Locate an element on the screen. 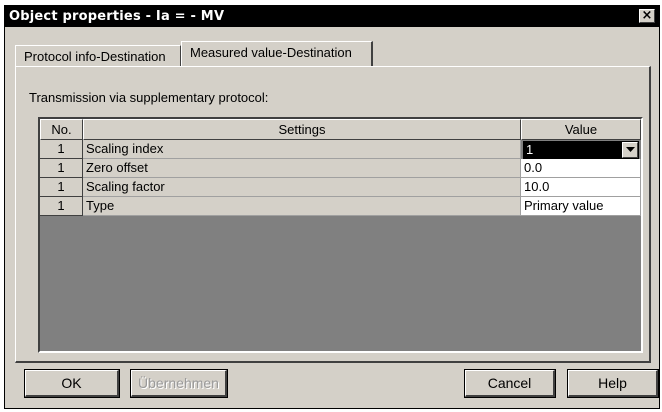 The height and width of the screenshot is (412, 662). setting-name: Scaling index is located at coordinates (302, 149).